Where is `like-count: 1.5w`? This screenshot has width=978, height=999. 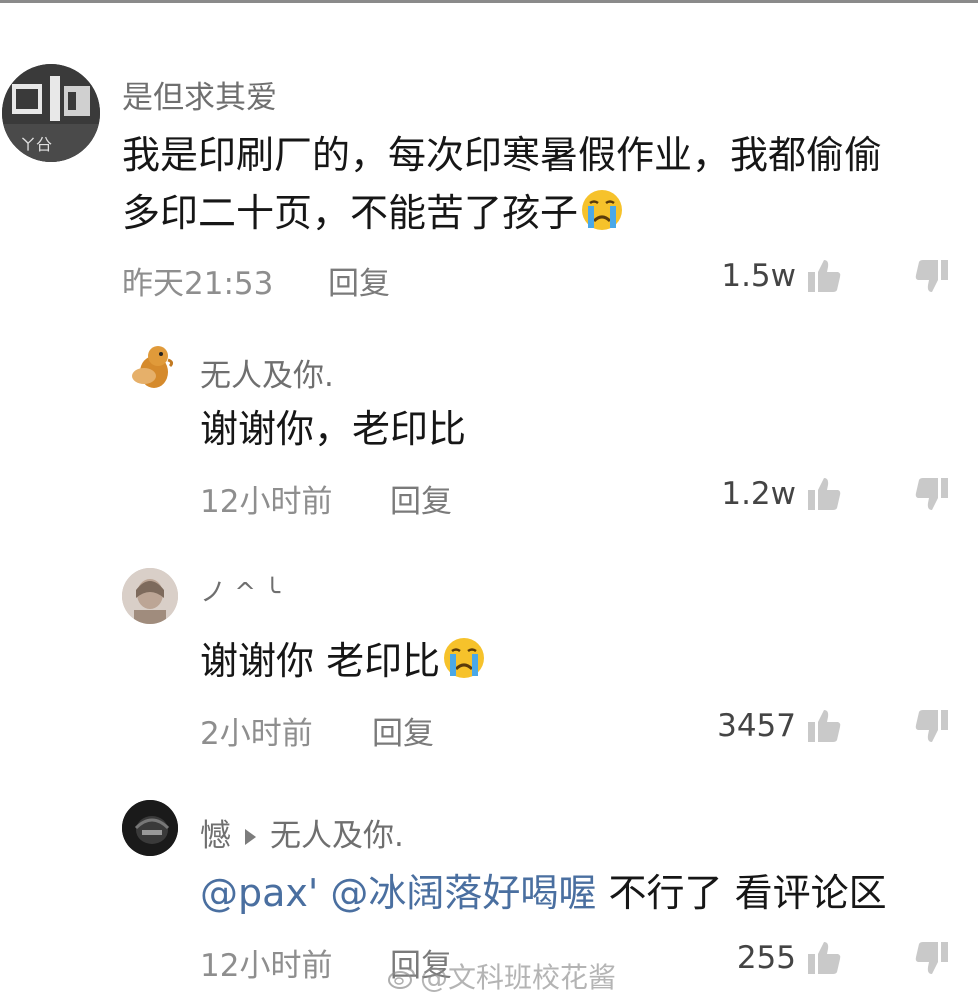 like-count: 1.5w is located at coordinates (758, 276).